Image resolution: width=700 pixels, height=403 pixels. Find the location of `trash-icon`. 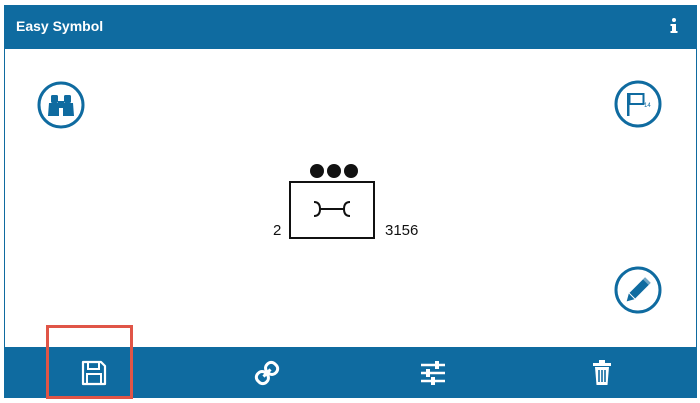

trash-icon is located at coordinates (602, 372).